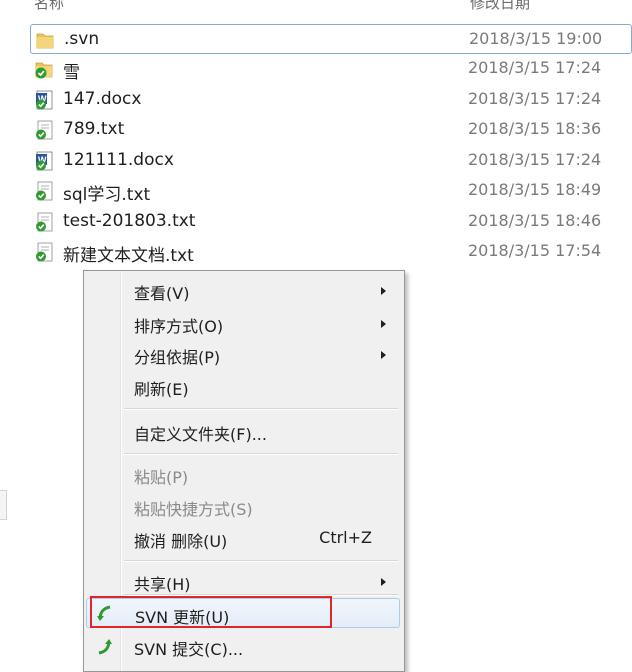  I want to click on date-modified-column-header: 修改日期, so click(500, 5).